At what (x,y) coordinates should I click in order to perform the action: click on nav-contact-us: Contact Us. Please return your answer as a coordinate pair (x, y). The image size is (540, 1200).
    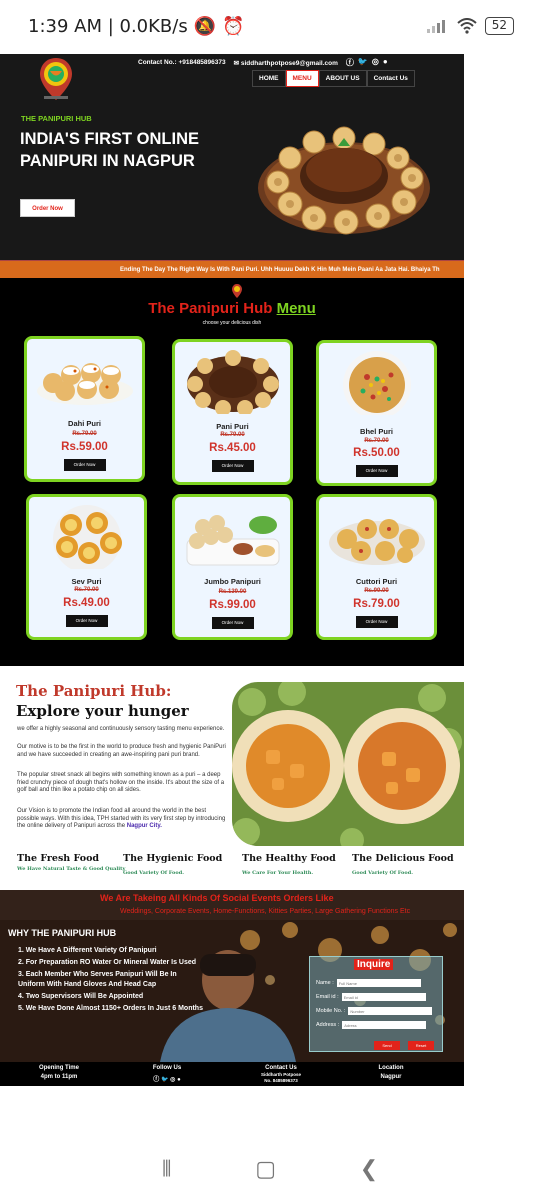
    Looking at the image, I should click on (390, 78).